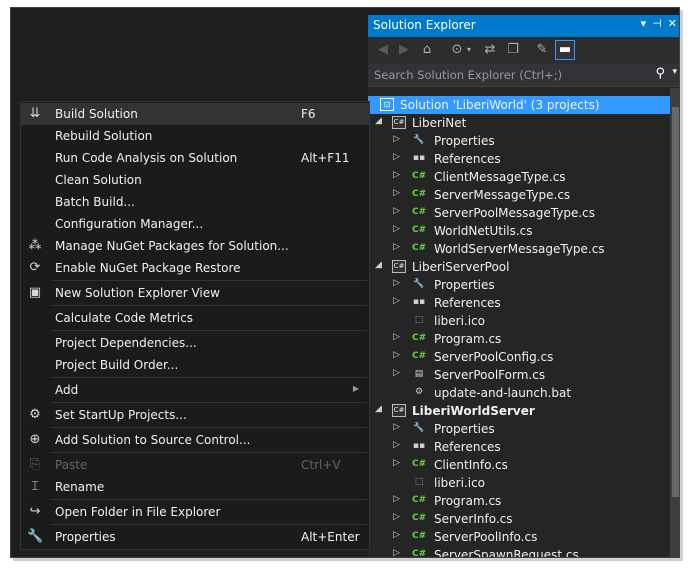  What do you see at coordinates (519, 411) in the screenshot?
I see `tree-item: ◢ C# LiberiWorldServer` at bounding box center [519, 411].